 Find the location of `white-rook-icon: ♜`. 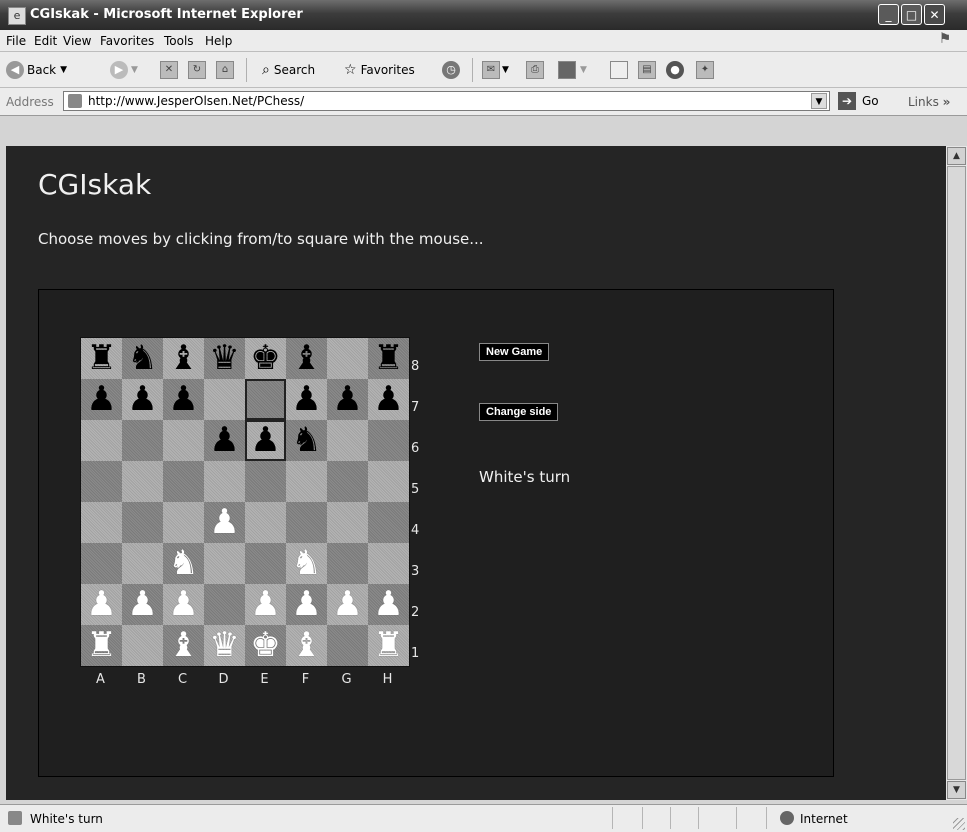

white-rook-icon: ♜ is located at coordinates (388, 645).